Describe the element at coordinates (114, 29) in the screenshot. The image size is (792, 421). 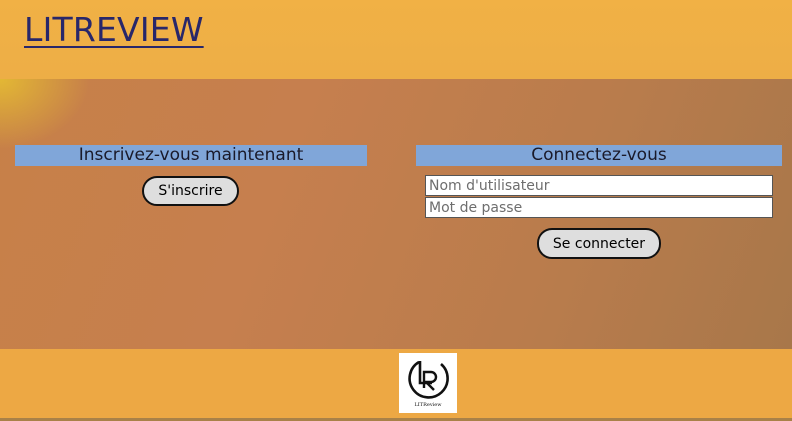
I see `site-title-link: LITREVIEW` at that location.